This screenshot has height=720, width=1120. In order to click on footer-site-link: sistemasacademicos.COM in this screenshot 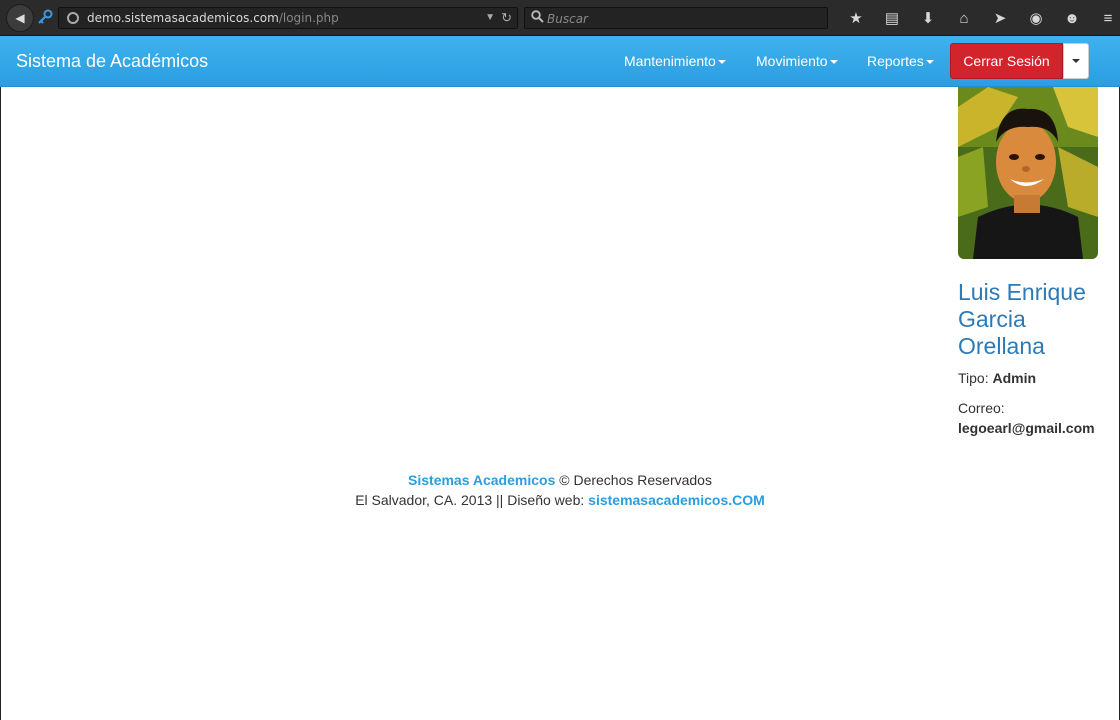, I will do `click(676, 500)`.